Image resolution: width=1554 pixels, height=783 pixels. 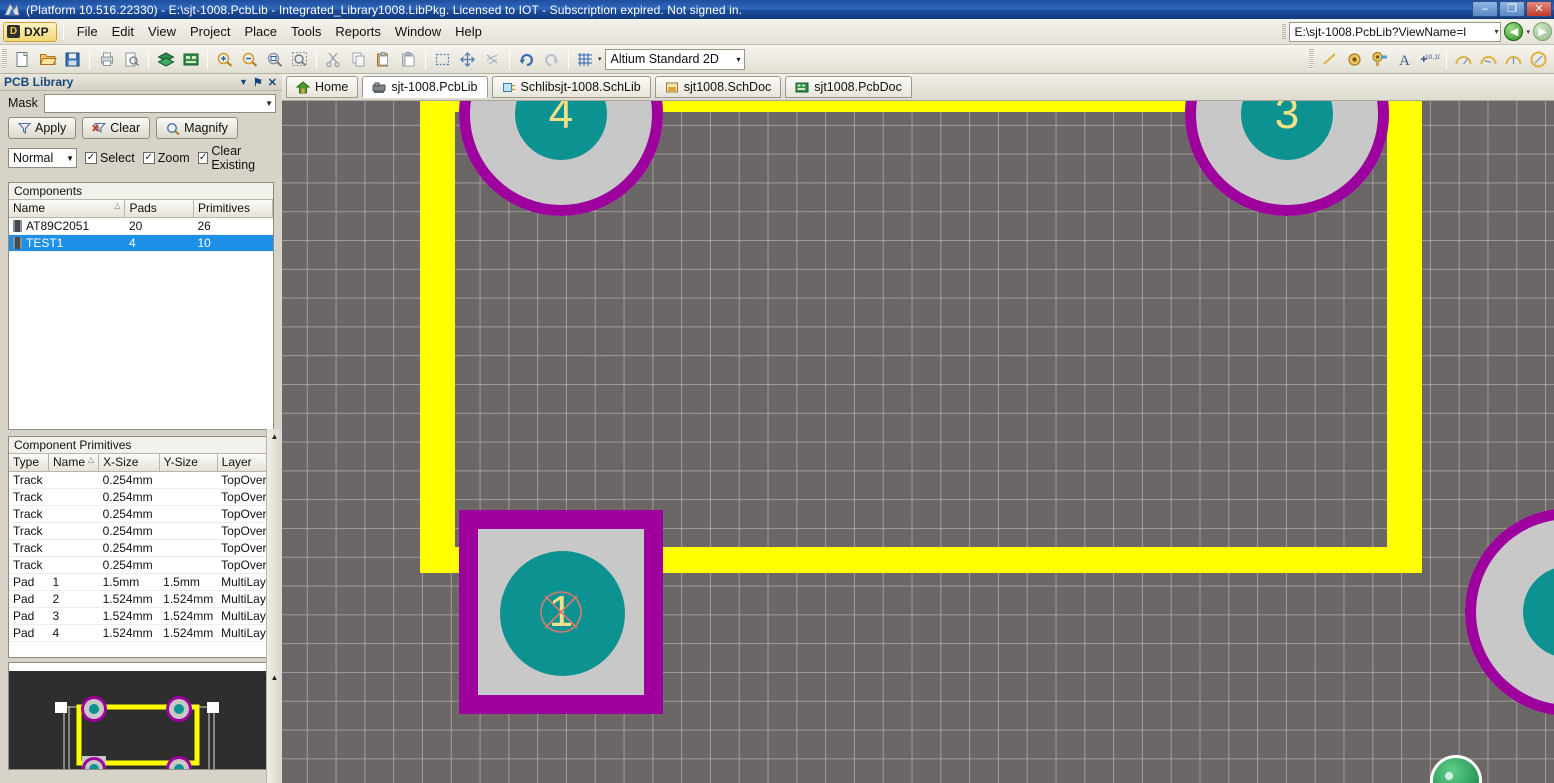 I want to click on place-via-icon, so click(x=1379, y=59).